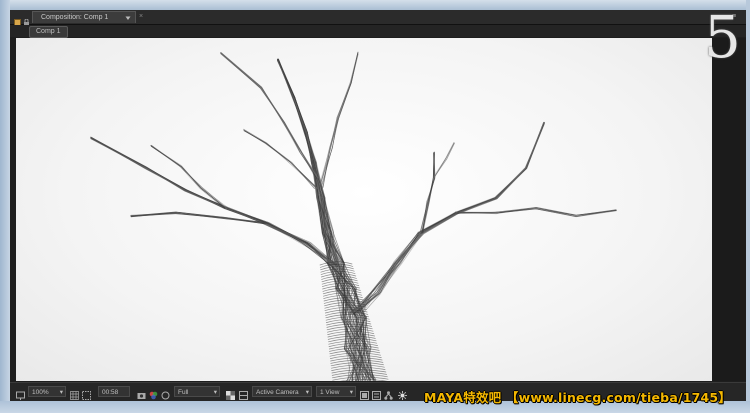 The width and height of the screenshot is (750, 413). Describe the element at coordinates (748, 206) in the screenshot. I see `window-right-border` at that location.